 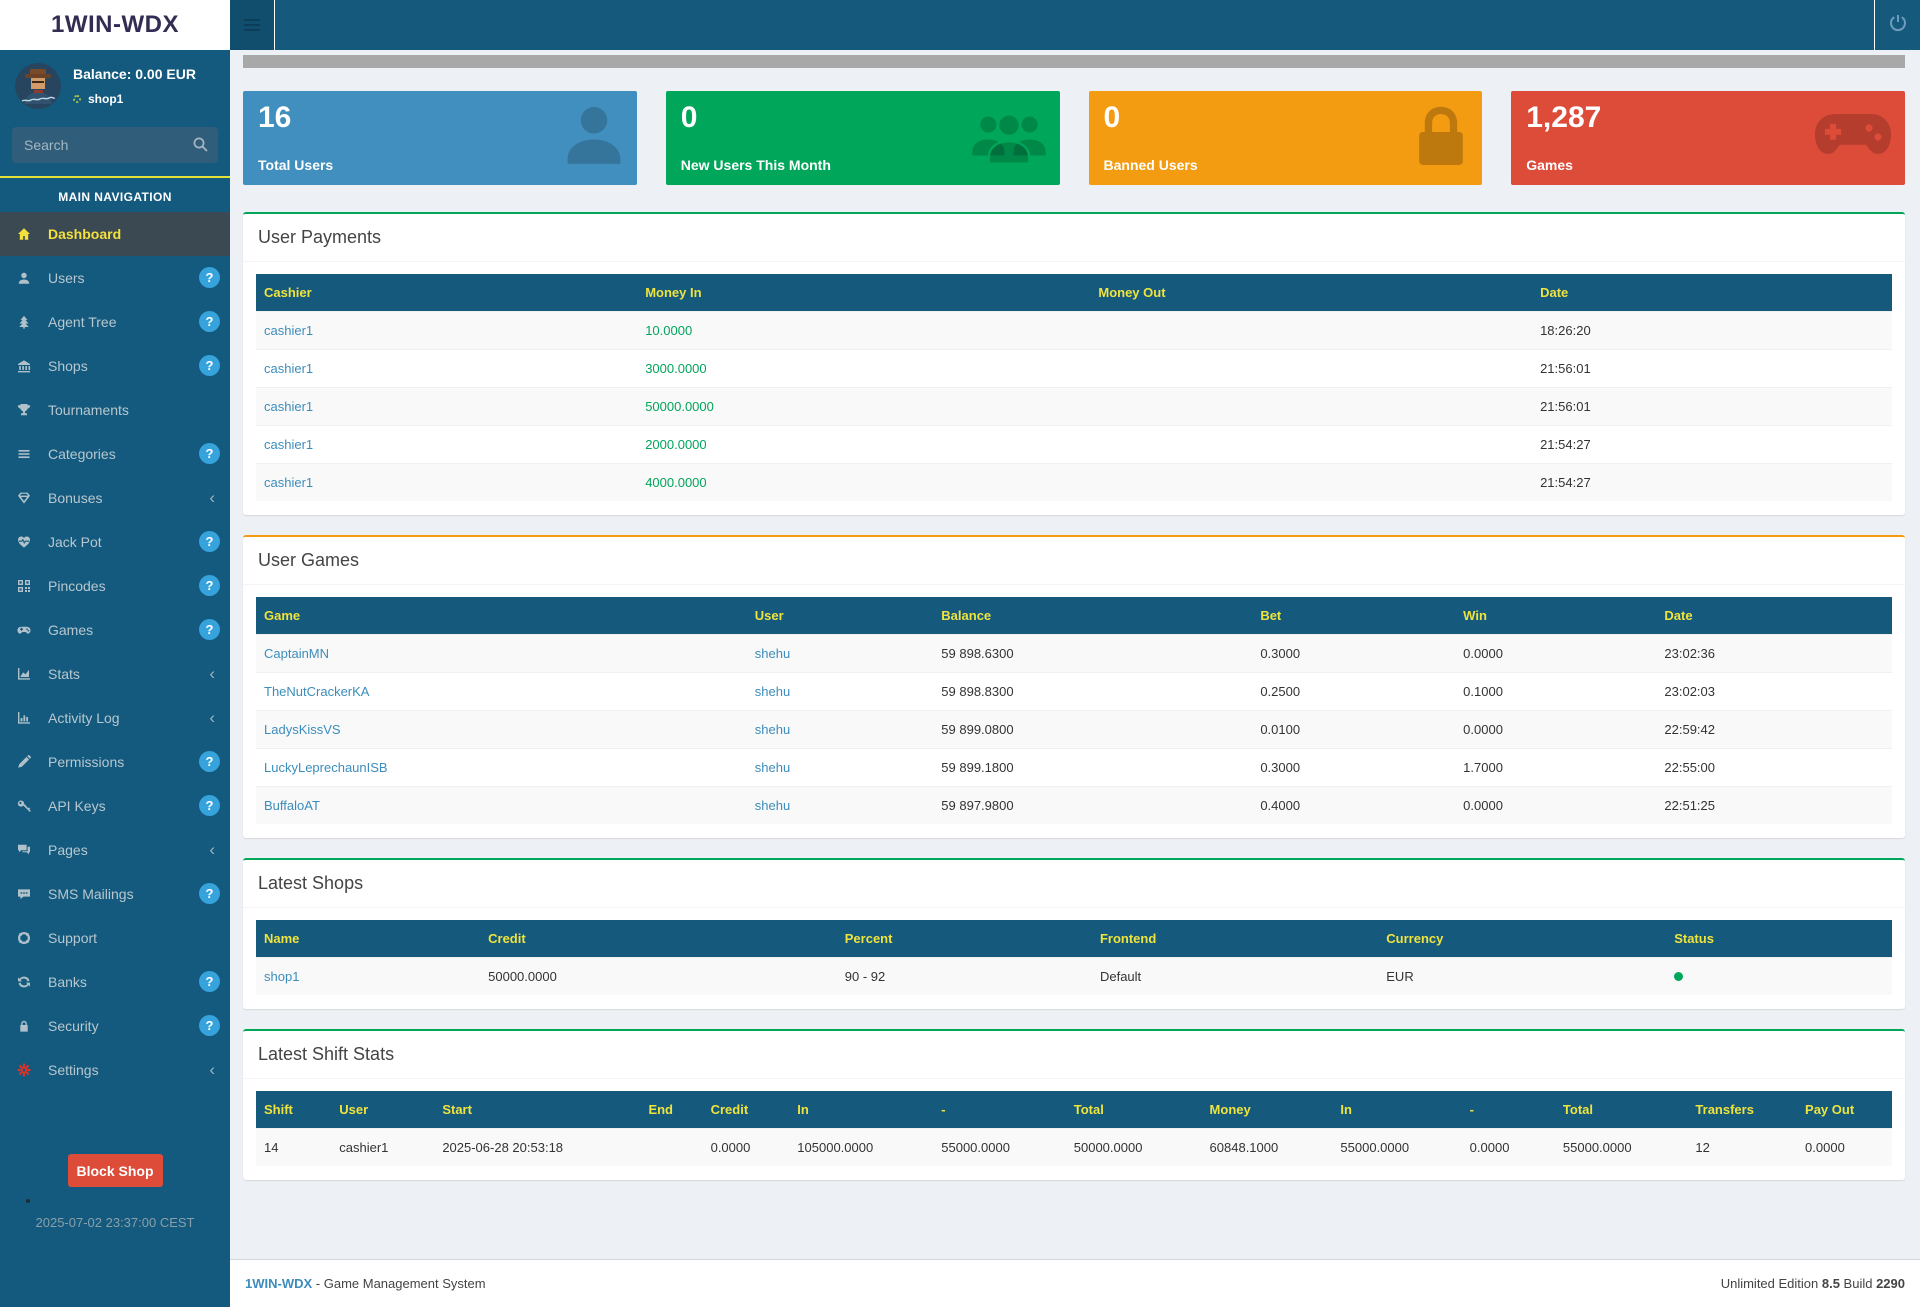 What do you see at coordinates (115, 498) in the screenshot?
I see `sidebar-item-bonuses: Bonuses ‹` at bounding box center [115, 498].